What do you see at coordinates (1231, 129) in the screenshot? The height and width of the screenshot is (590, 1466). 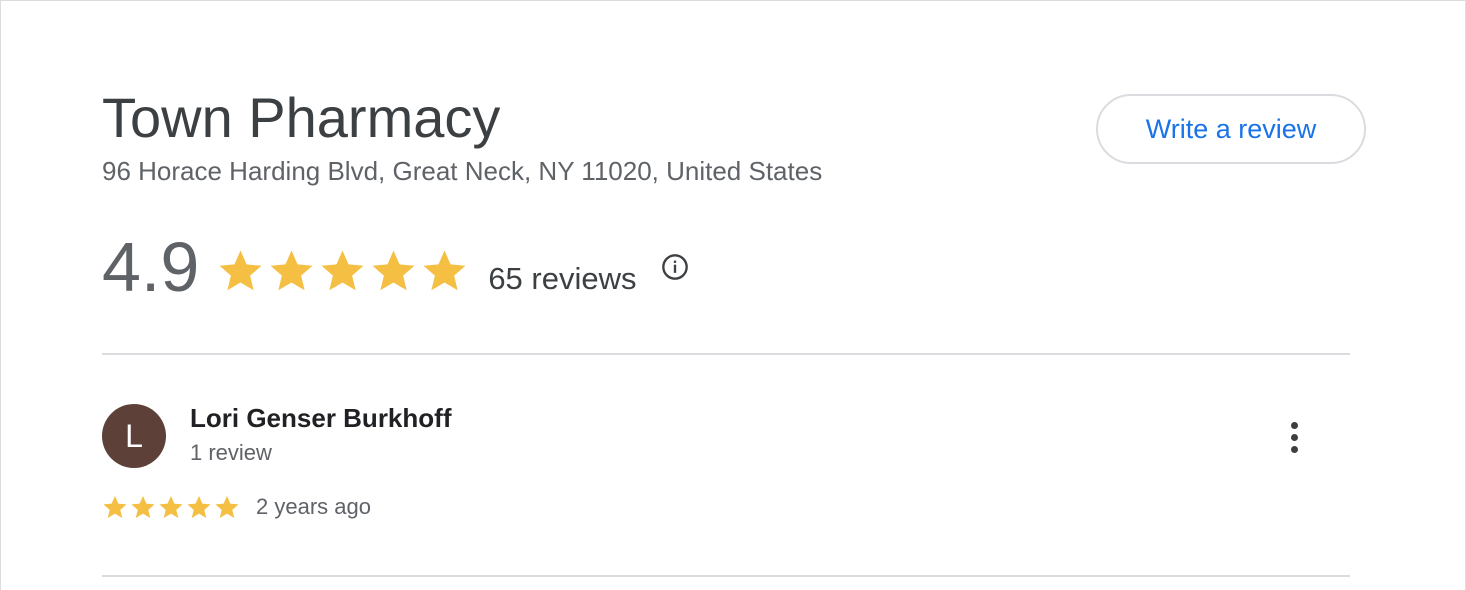 I see `write-review-button: Write a review` at bounding box center [1231, 129].